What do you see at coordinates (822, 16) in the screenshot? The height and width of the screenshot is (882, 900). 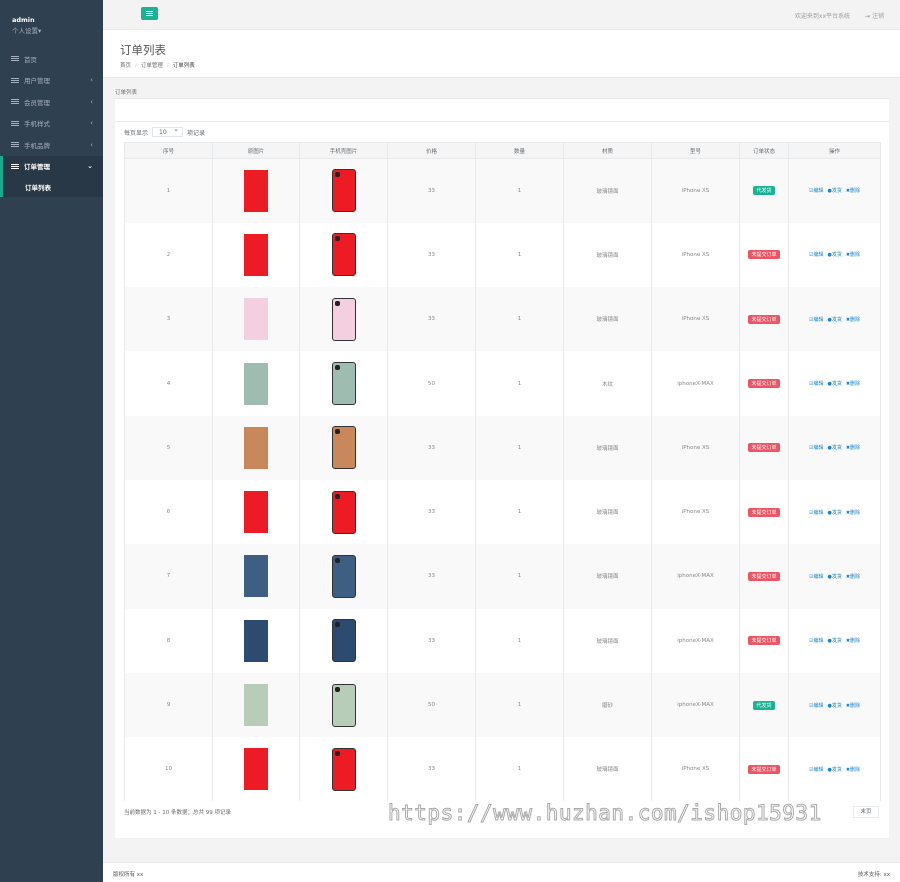 I see `welcome-text: 欢迎来到xx平台系统` at bounding box center [822, 16].